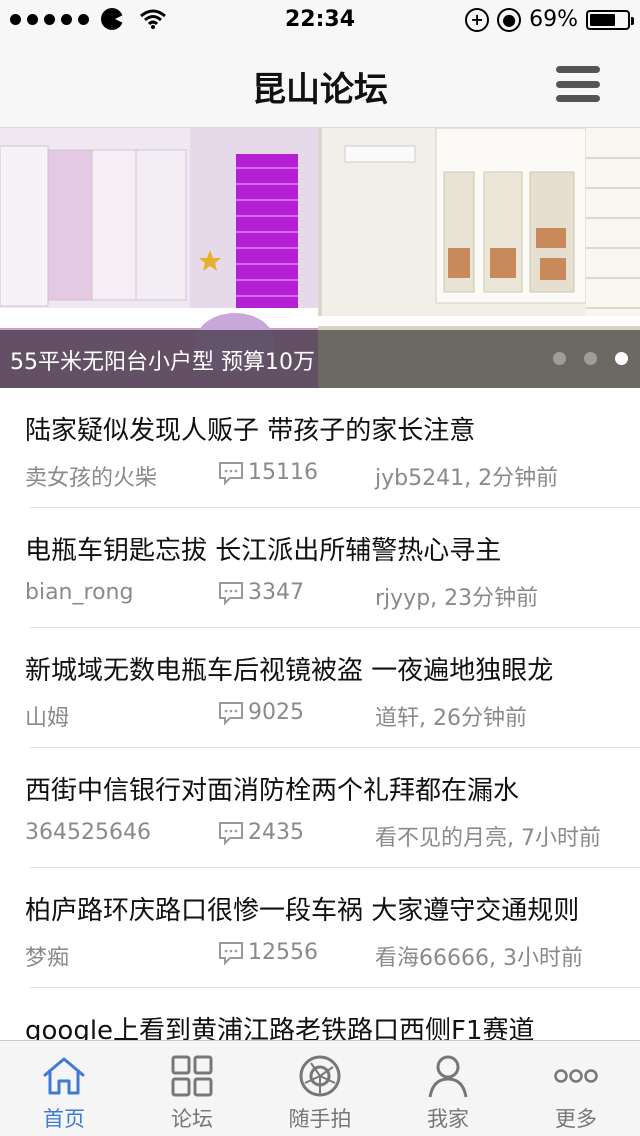 Image resolution: width=640 pixels, height=1136 pixels. I want to click on tab-home: 首页, so click(64, 1088).